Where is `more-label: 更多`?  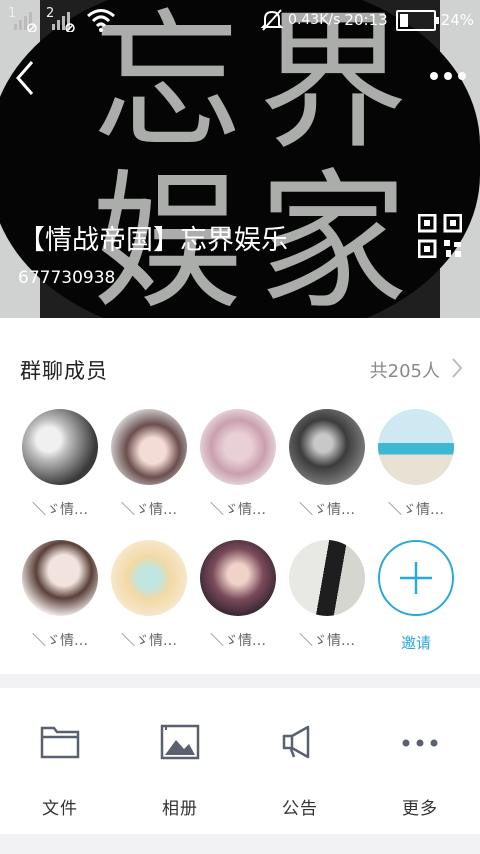
more-label: 更多 is located at coordinates (420, 809).